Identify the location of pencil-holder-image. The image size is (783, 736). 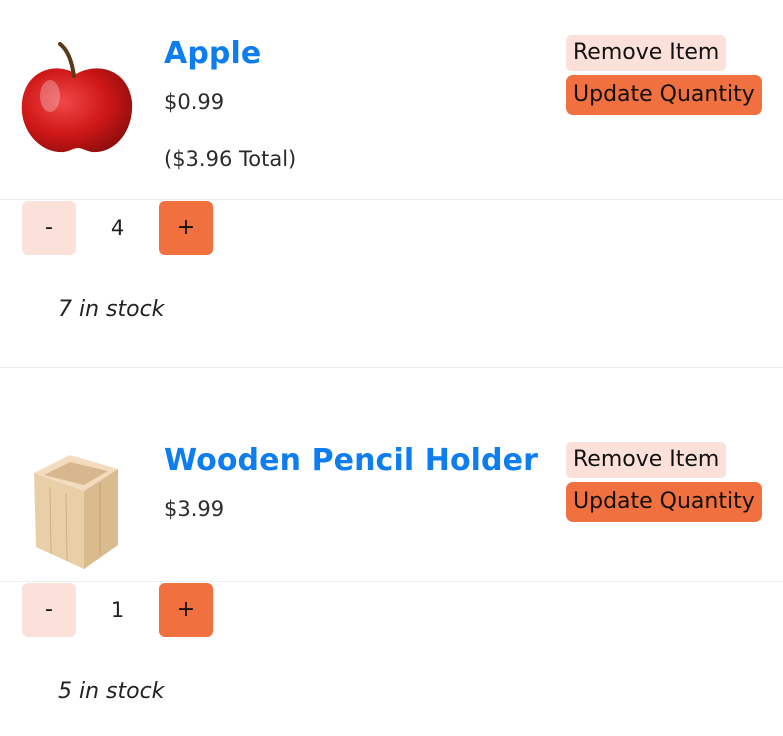
(76, 512).